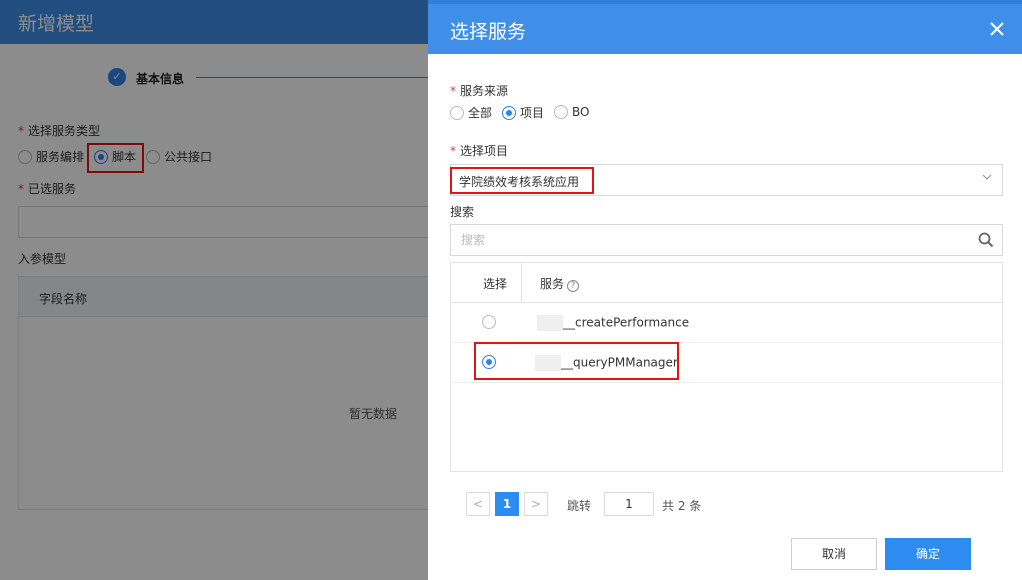 The height and width of the screenshot is (580, 1022). I want to click on cancel-button: 取消, so click(834, 554).